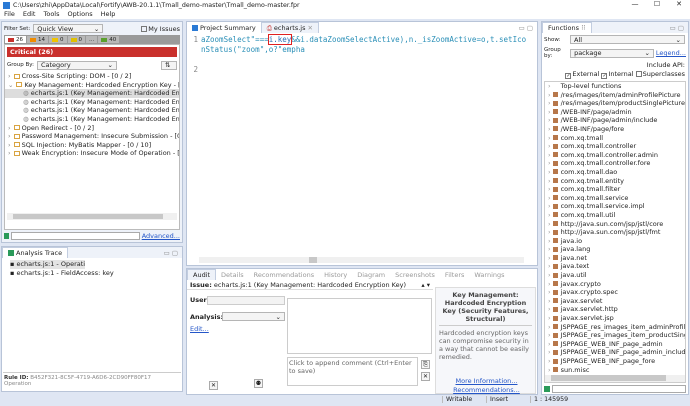  I want to click on tab-echarts-js: ⎙ echarts.js ✕, so click(289, 27).